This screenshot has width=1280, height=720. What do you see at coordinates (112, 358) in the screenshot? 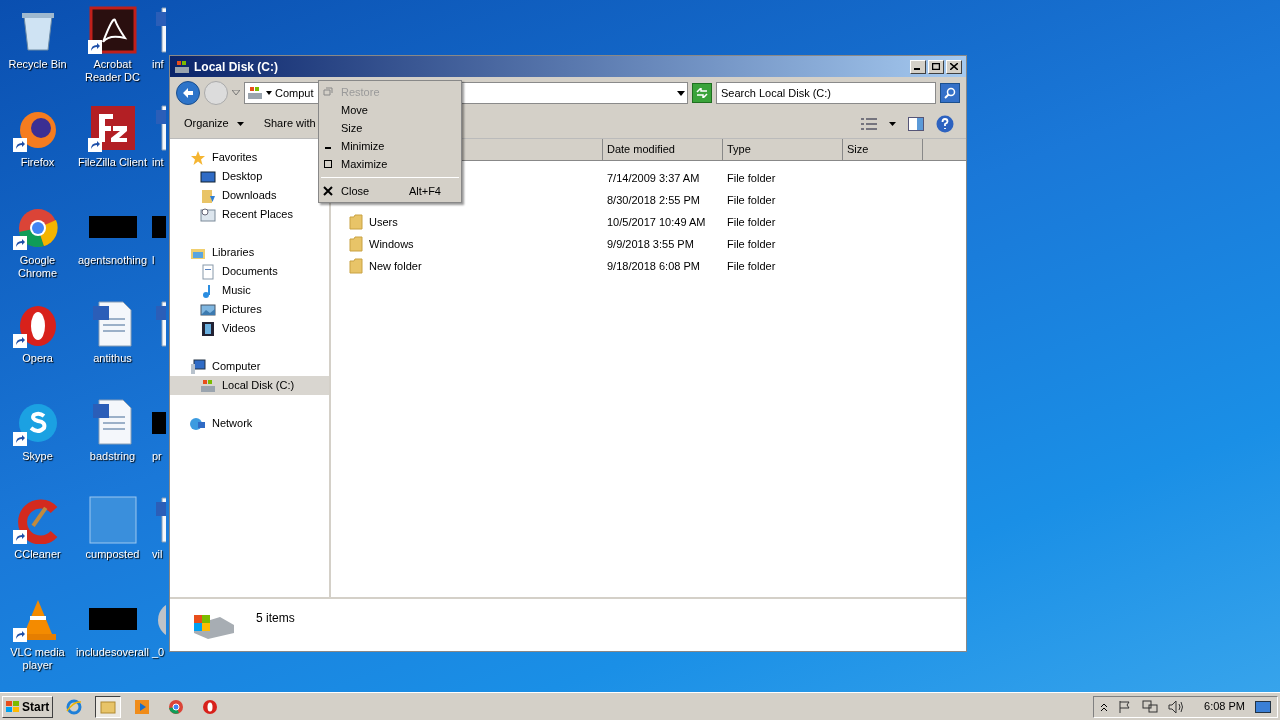
I see `desktop-icon-label: antithus` at bounding box center [112, 358].